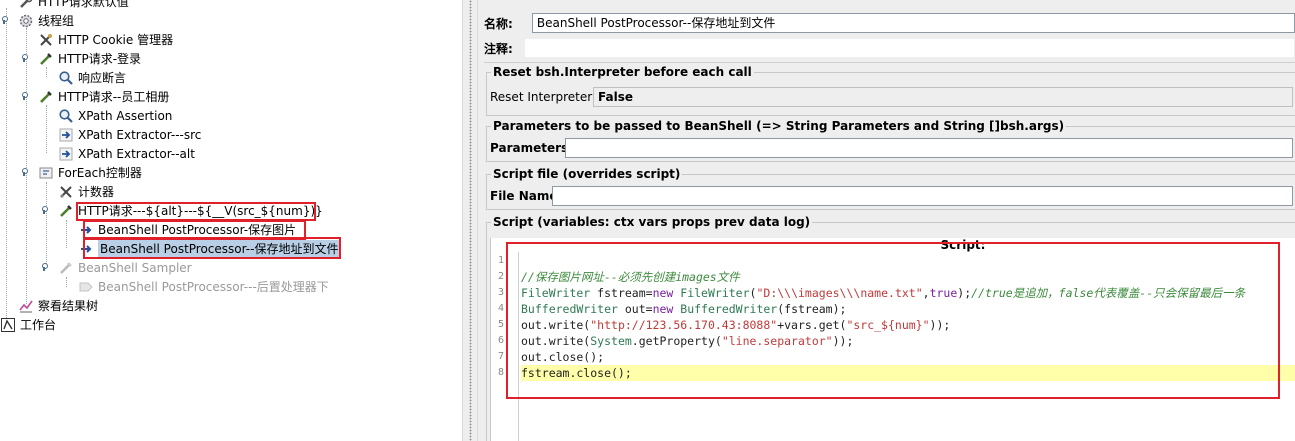 Image resolution: width=1295 pixels, height=441 pixels. I want to click on tree-item: XPath Assertion, so click(115, 115).